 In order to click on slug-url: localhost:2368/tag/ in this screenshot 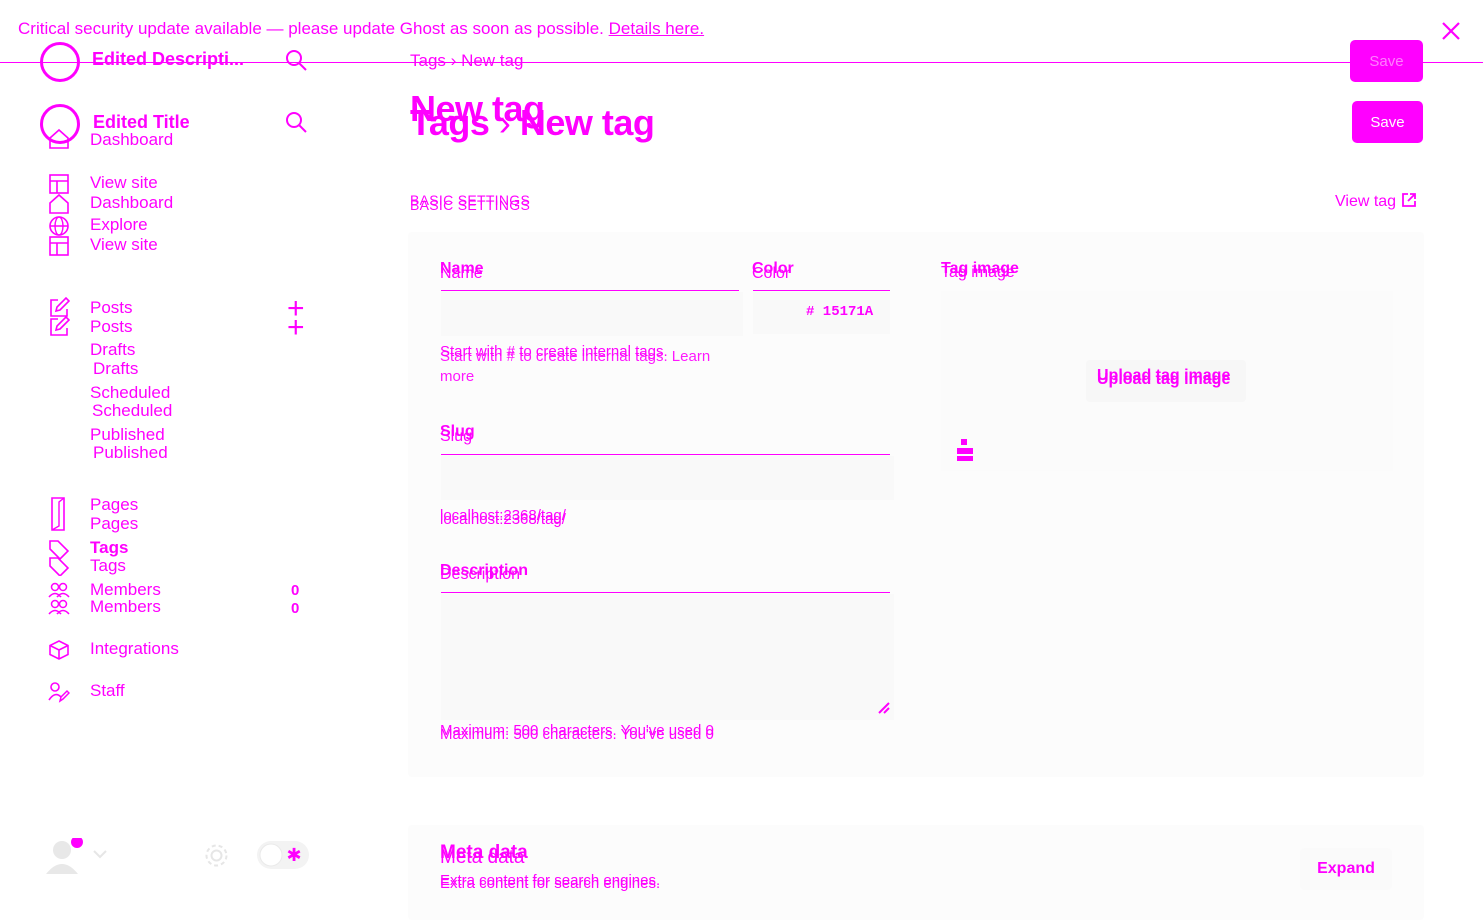, I will do `click(503, 519)`.